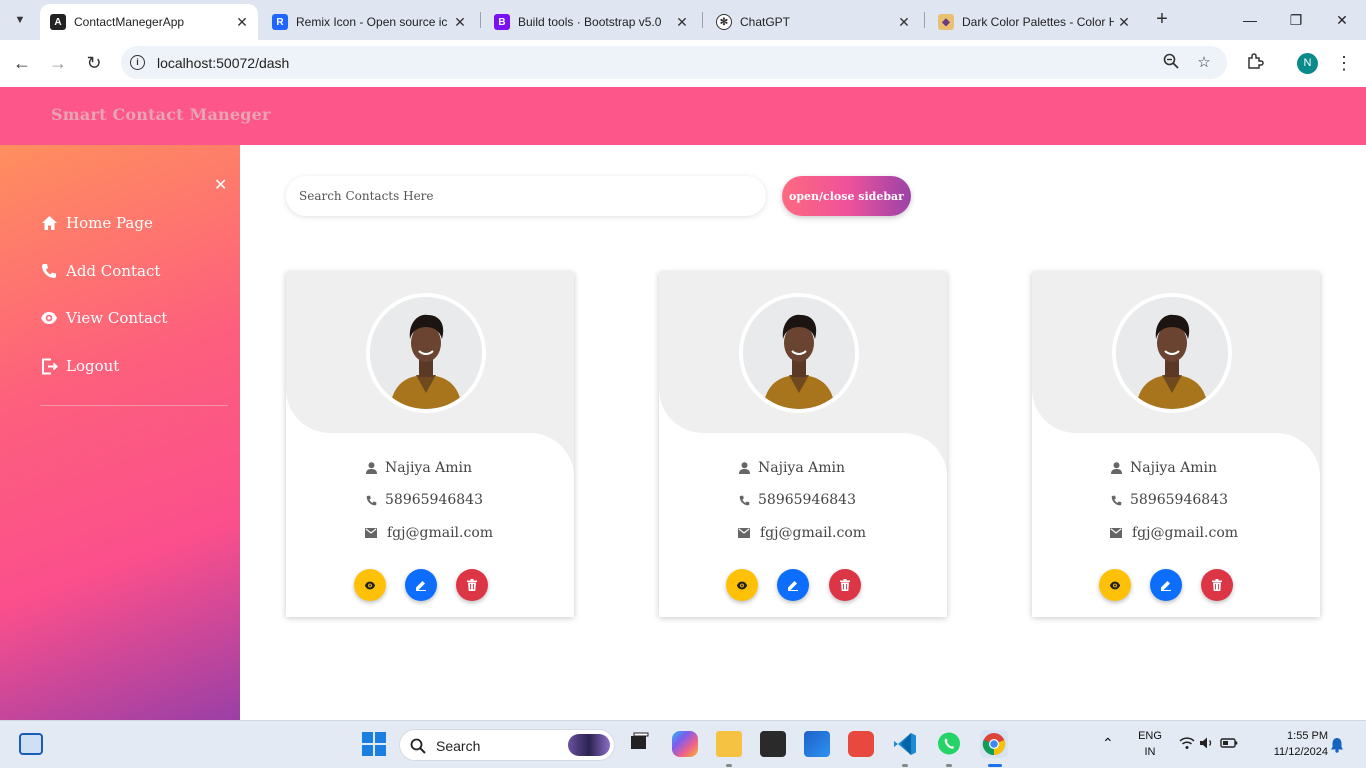 This screenshot has width=1366, height=768. What do you see at coordinates (96, 223) in the screenshot?
I see `sidebar-item-home: Home Page` at bounding box center [96, 223].